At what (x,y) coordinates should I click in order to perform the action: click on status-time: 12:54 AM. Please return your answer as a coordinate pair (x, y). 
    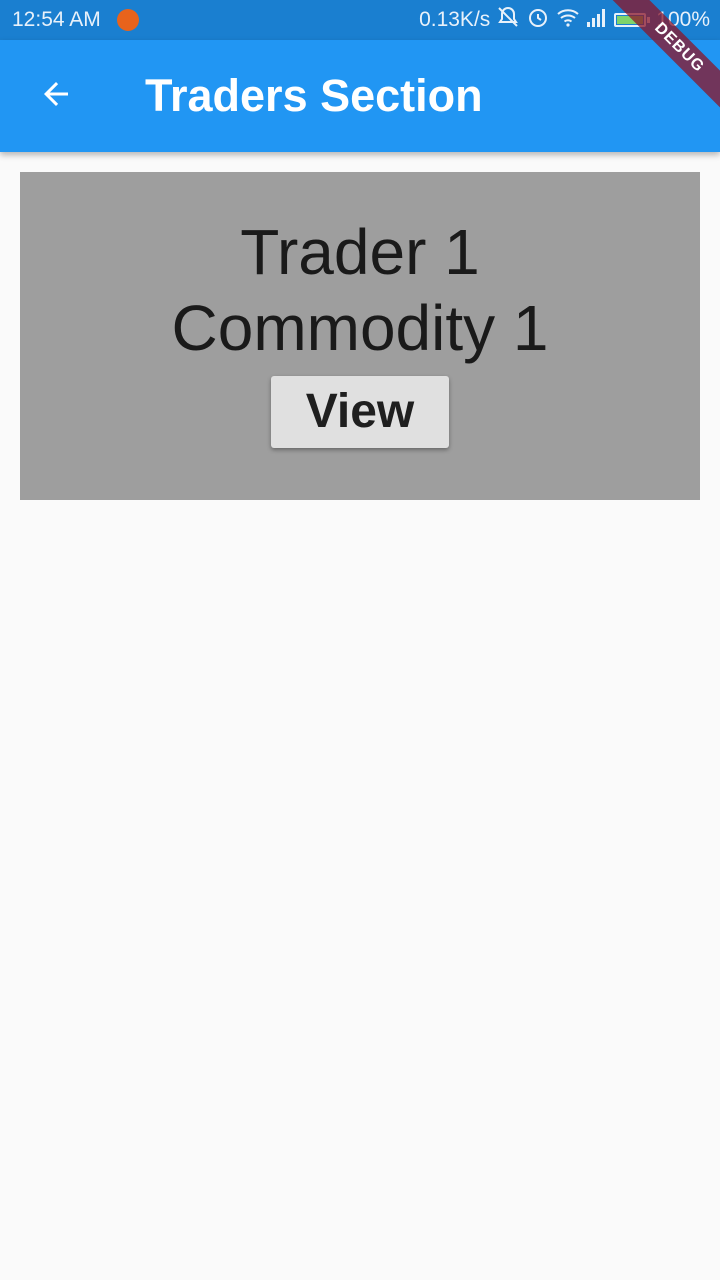
    Looking at the image, I should click on (56, 19).